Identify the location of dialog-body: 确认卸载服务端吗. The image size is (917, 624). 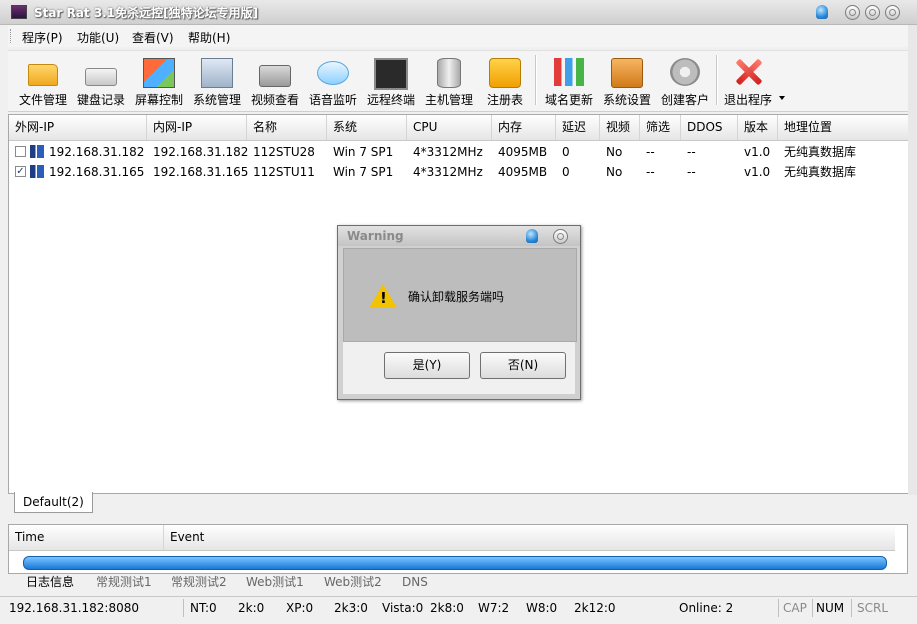
(460, 295).